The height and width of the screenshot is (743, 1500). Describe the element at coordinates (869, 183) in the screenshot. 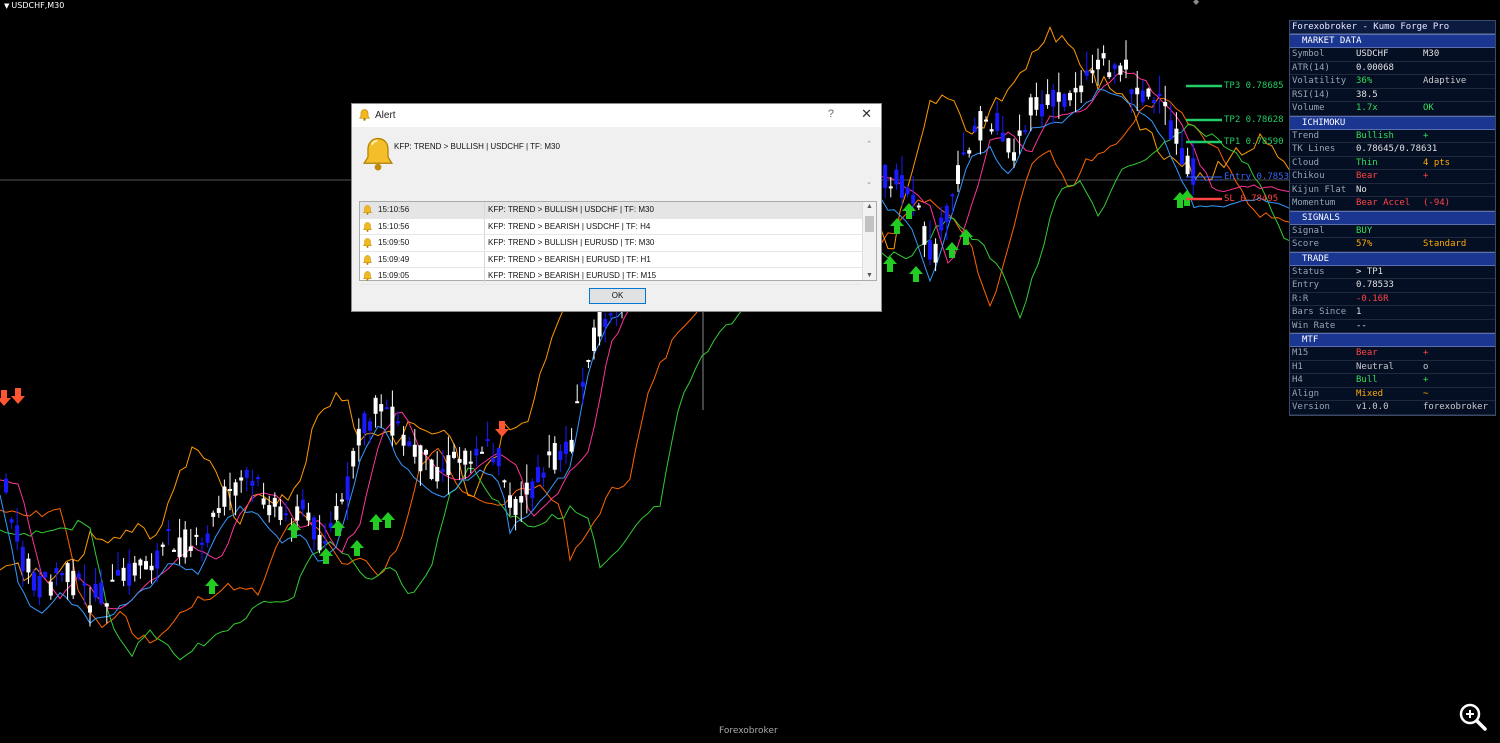

I see `chevron-down-icon: ⌄` at that location.